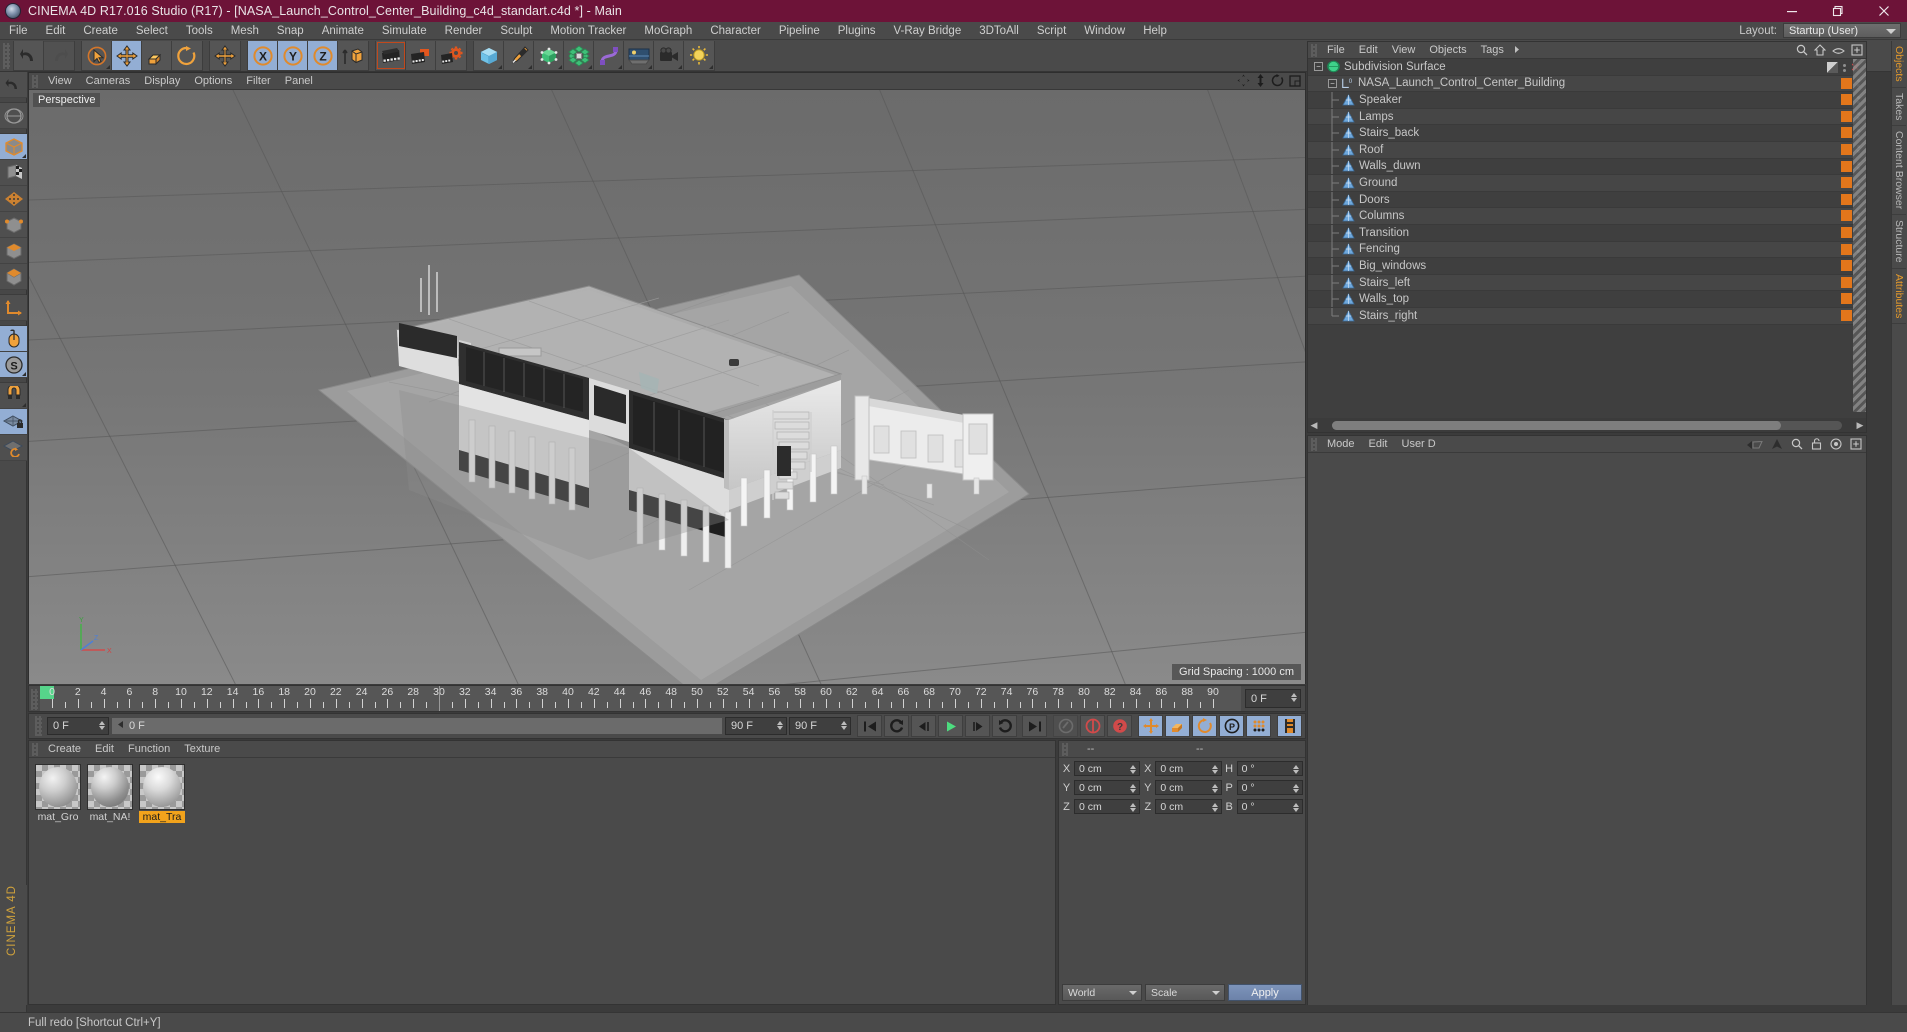 This screenshot has width=1907, height=1032. Describe the element at coordinates (669, 55) in the screenshot. I see `camera-icon` at that location.